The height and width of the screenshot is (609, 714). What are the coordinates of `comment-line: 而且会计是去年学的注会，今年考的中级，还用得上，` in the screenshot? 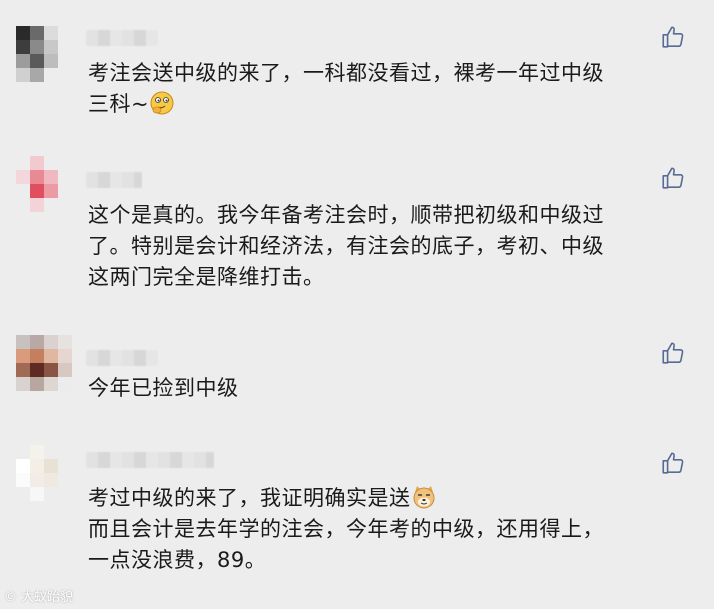 It's located at (346, 529).